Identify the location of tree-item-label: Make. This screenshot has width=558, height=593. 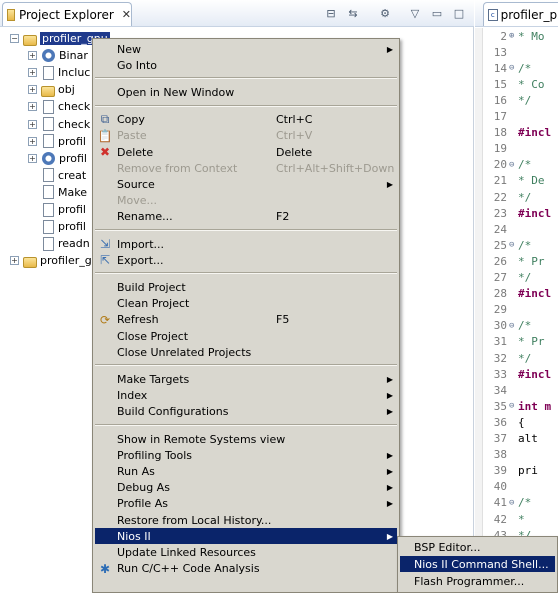
(72, 192).